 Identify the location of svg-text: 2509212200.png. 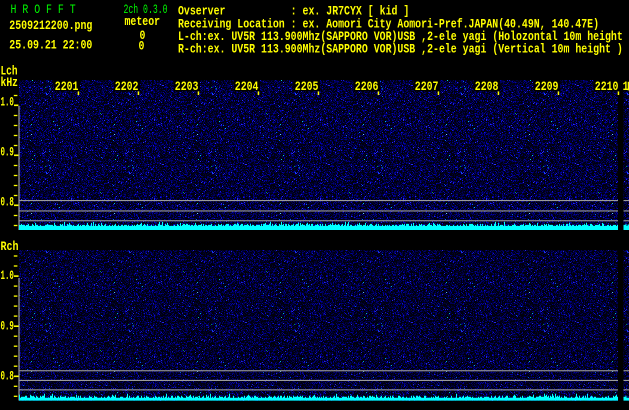
(50, 25).